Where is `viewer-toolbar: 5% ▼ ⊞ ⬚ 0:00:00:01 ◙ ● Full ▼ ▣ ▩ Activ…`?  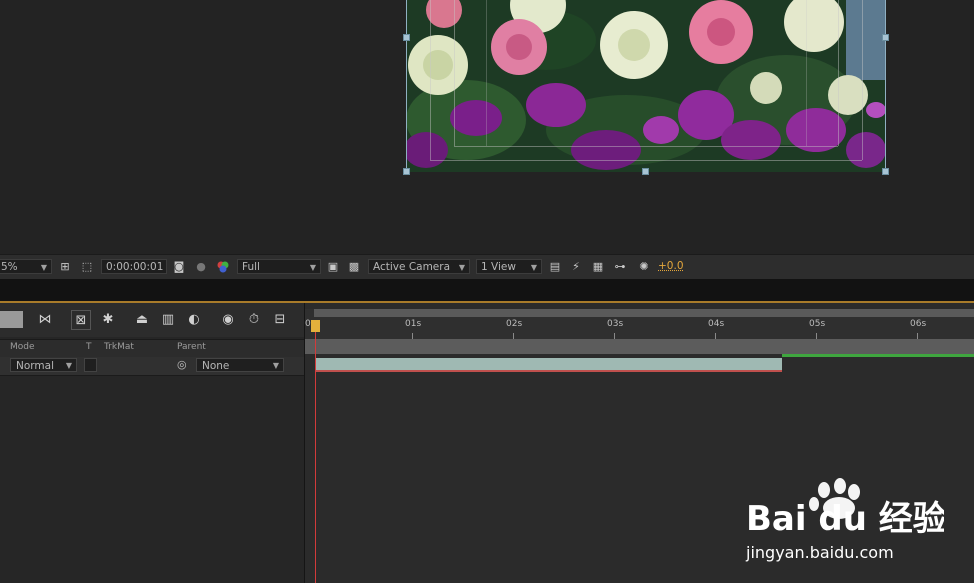 viewer-toolbar: 5% ▼ ⊞ ⬚ 0:00:00:01 ◙ ● Full ▼ ▣ ▩ Activ… is located at coordinates (487, 266).